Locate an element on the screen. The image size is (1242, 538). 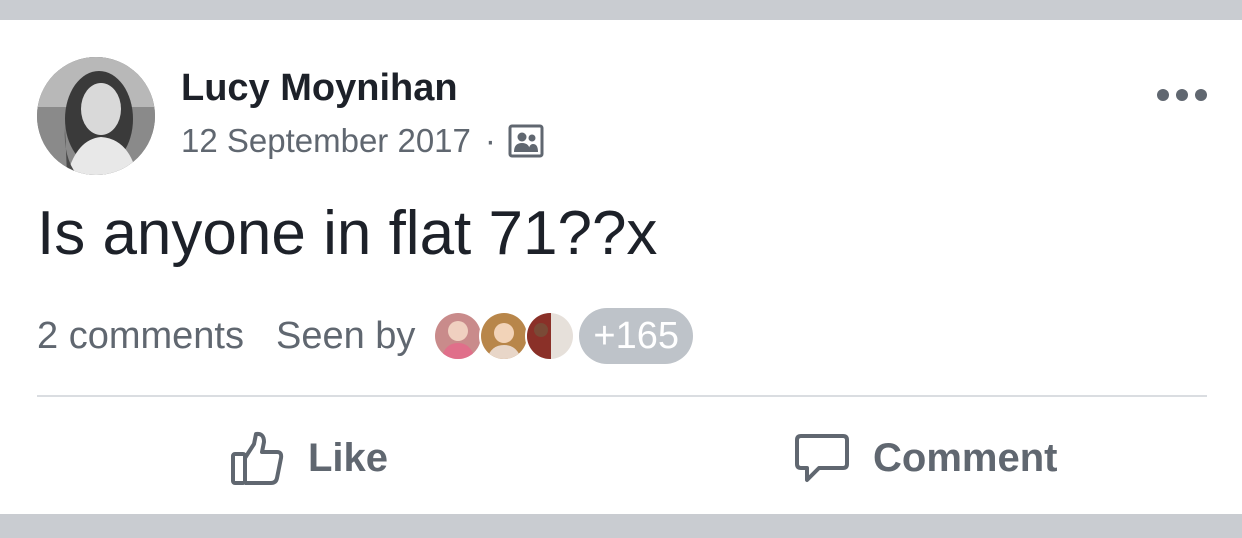
seen-count-badge: +165 is located at coordinates (636, 336).